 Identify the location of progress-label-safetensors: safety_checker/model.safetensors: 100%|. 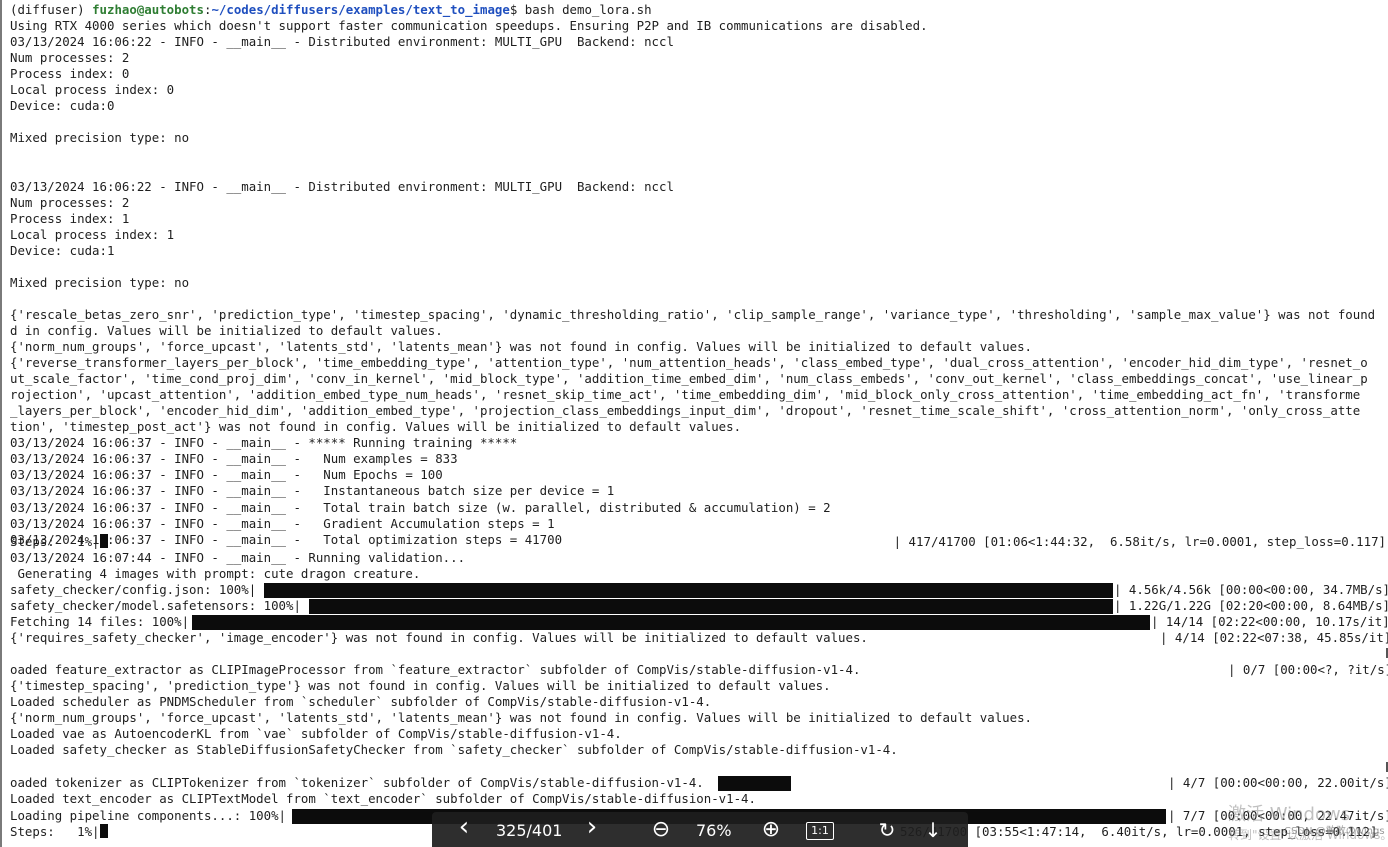
(155, 605).